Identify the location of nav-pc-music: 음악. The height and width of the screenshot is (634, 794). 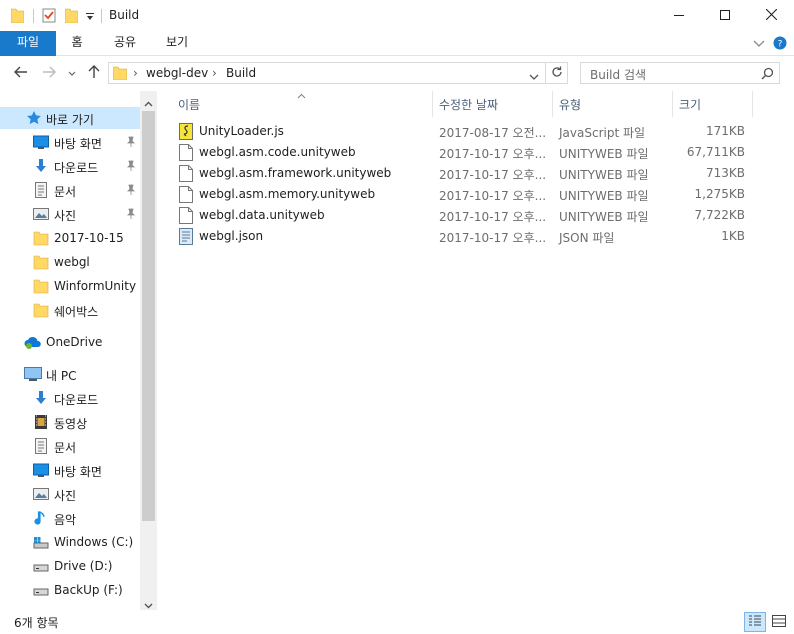
(70, 518).